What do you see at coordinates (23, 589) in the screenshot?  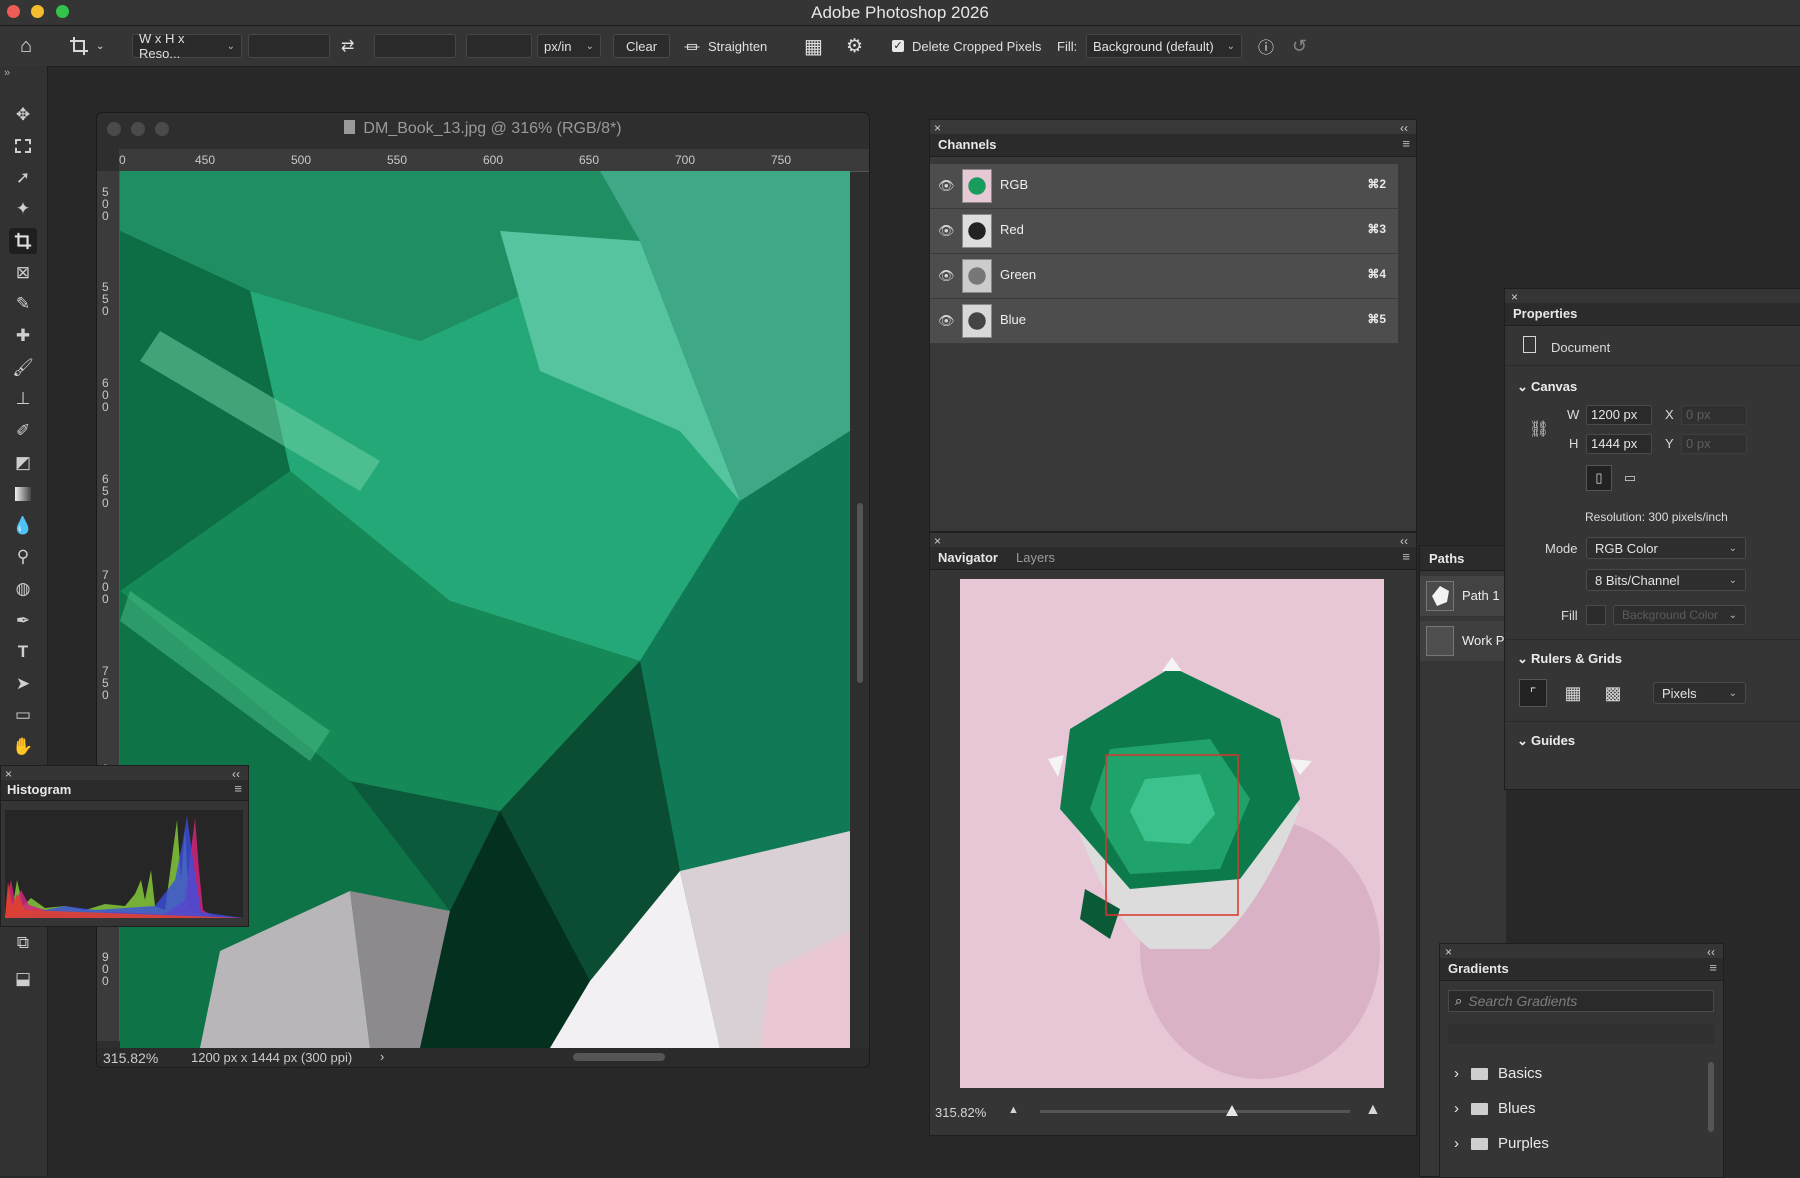 I see `sponge-icon: ◍` at bounding box center [23, 589].